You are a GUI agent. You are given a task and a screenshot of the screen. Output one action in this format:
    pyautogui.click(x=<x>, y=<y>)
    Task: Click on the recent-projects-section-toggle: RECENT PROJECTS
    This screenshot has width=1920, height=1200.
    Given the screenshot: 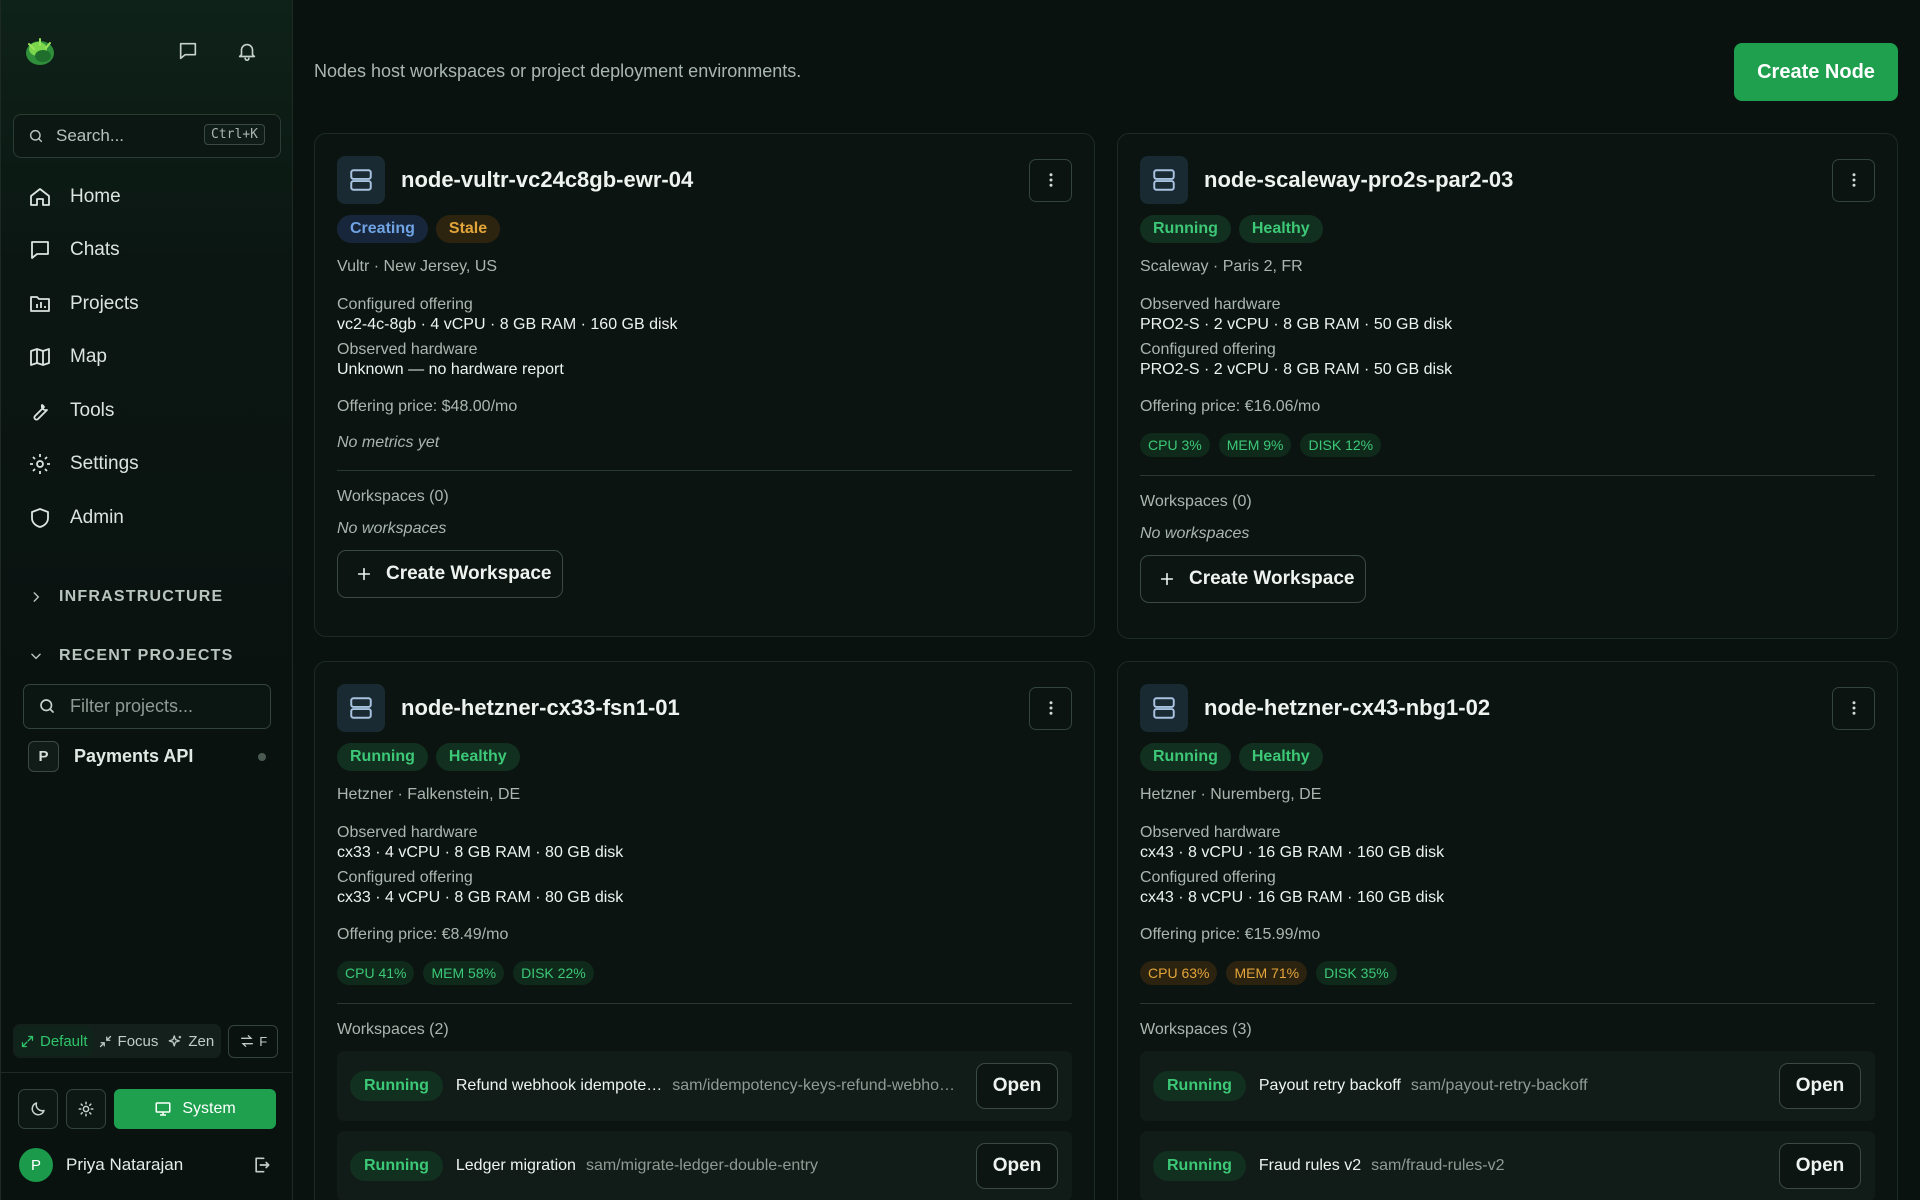 What is the action you would take?
    pyautogui.click(x=146, y=656)
    